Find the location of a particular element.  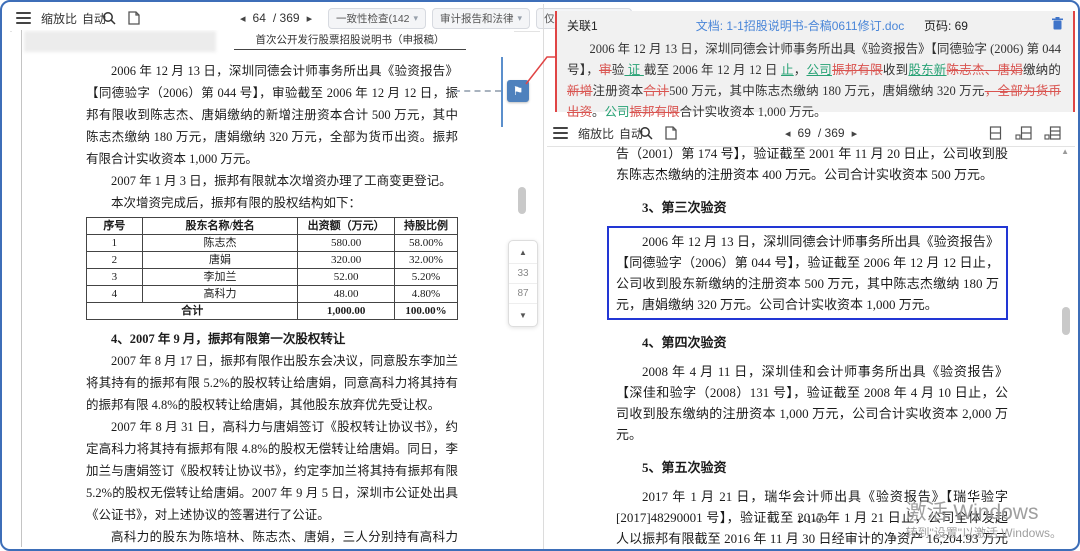

search-icon is located at coordinates (109, 18).